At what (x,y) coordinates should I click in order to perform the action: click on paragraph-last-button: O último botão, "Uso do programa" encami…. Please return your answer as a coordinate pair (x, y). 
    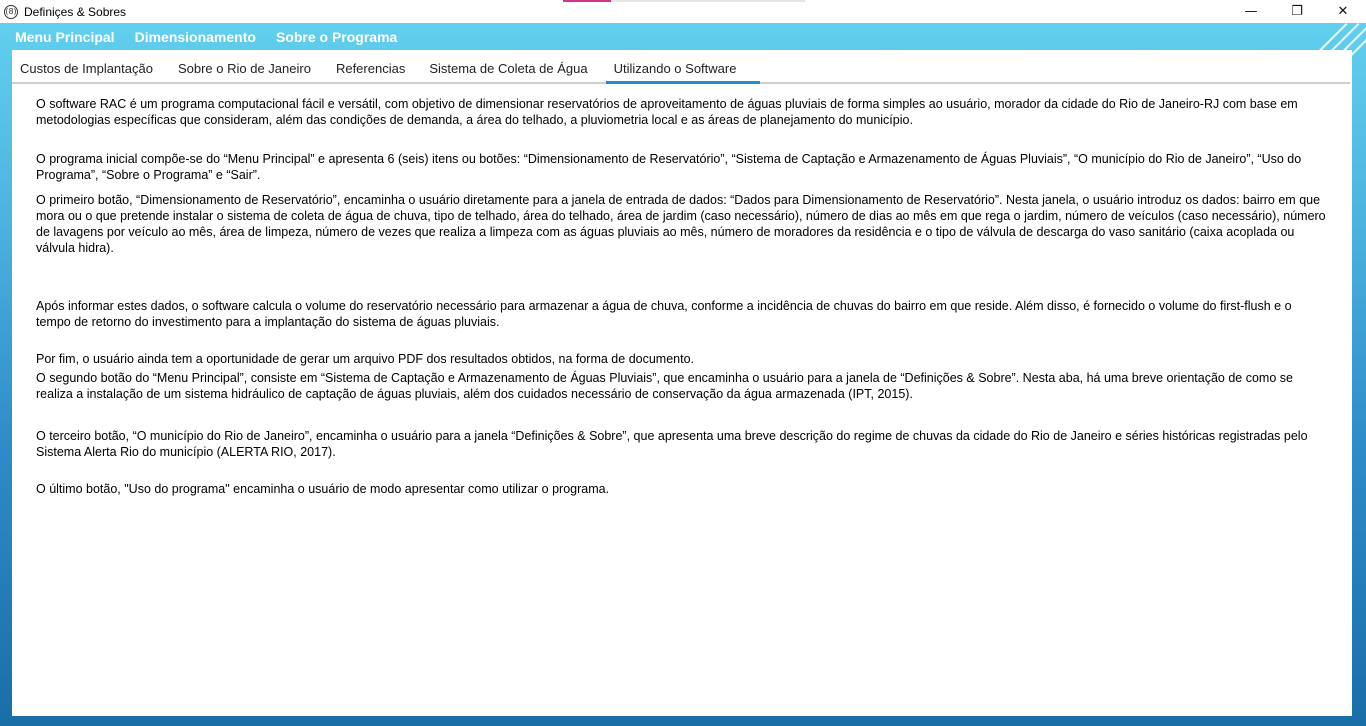
    Looking at the image, I should click on (323, 489).